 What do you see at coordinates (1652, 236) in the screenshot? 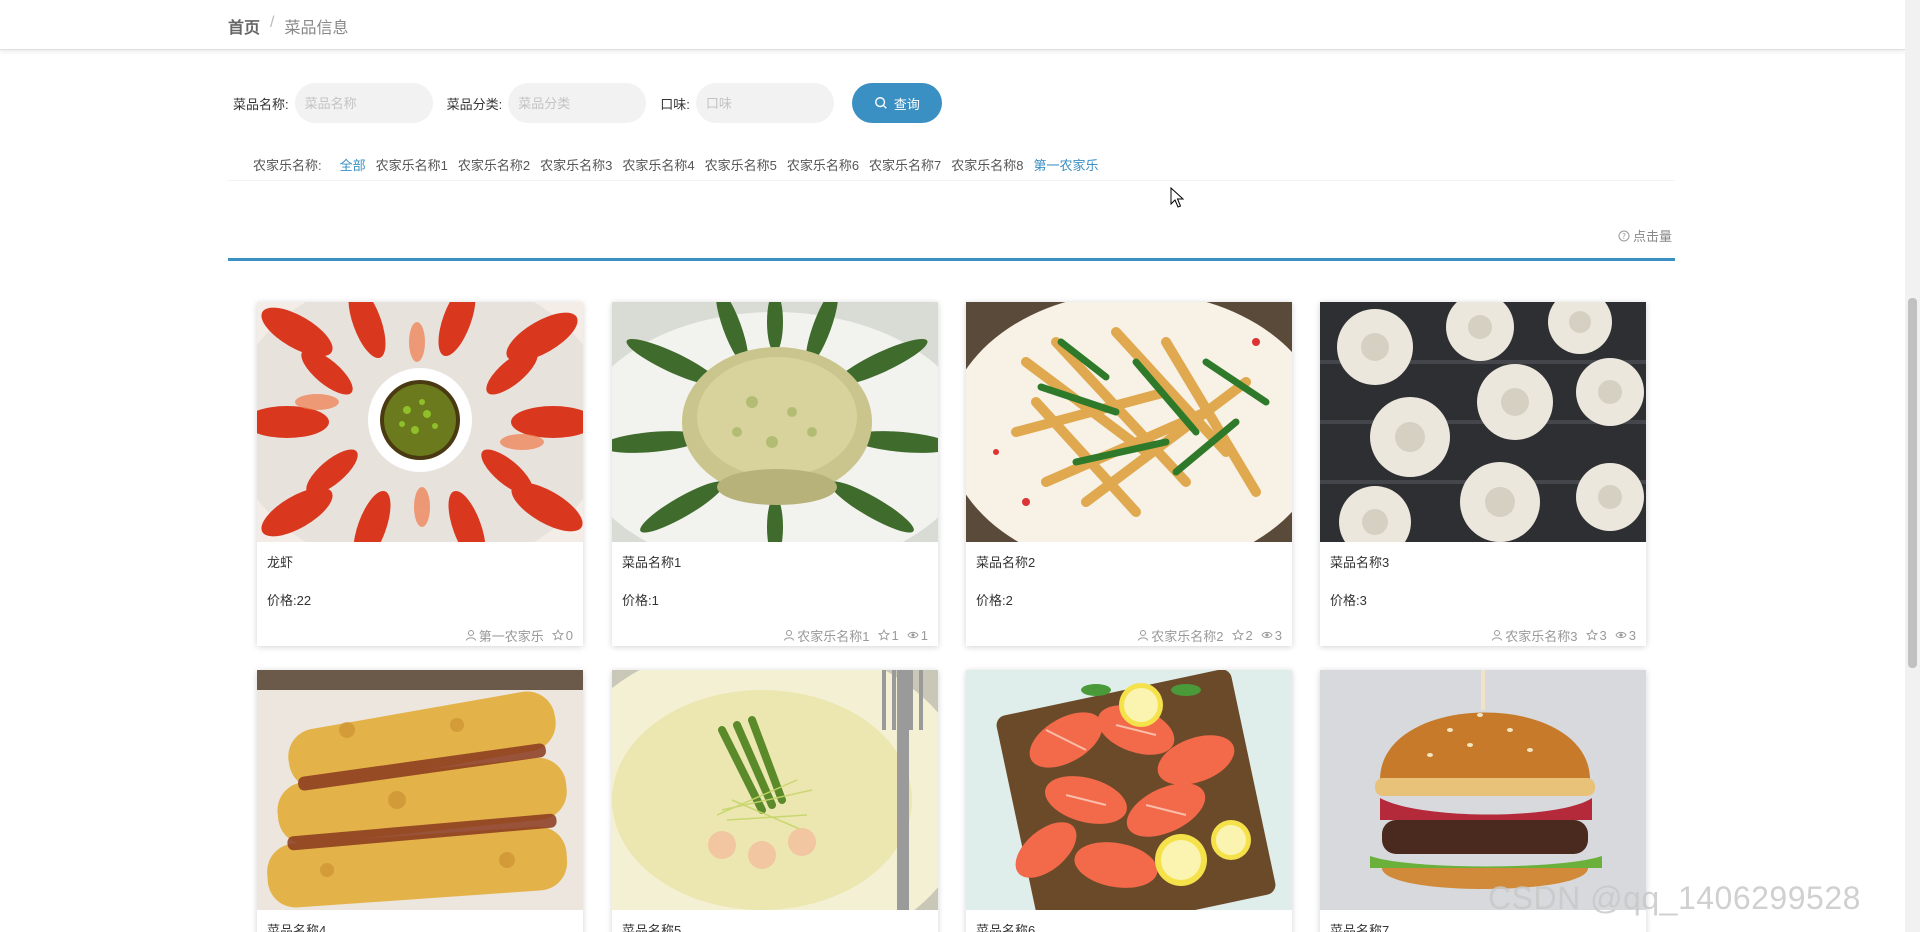
I see `sort-label: 点击量` at bounding box center [1652, 236].